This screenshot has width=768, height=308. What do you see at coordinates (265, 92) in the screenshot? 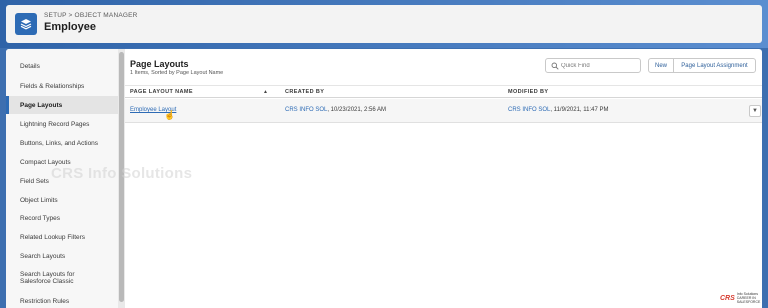
I see `sort-up-icon: ▲` at bounding box center [265, 92].